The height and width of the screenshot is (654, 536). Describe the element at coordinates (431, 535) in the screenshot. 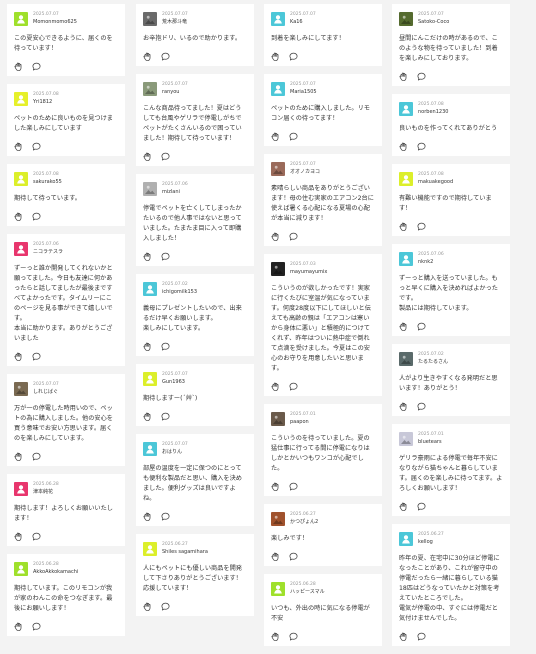

I see `comment-date: 2025.06.27` at that location.